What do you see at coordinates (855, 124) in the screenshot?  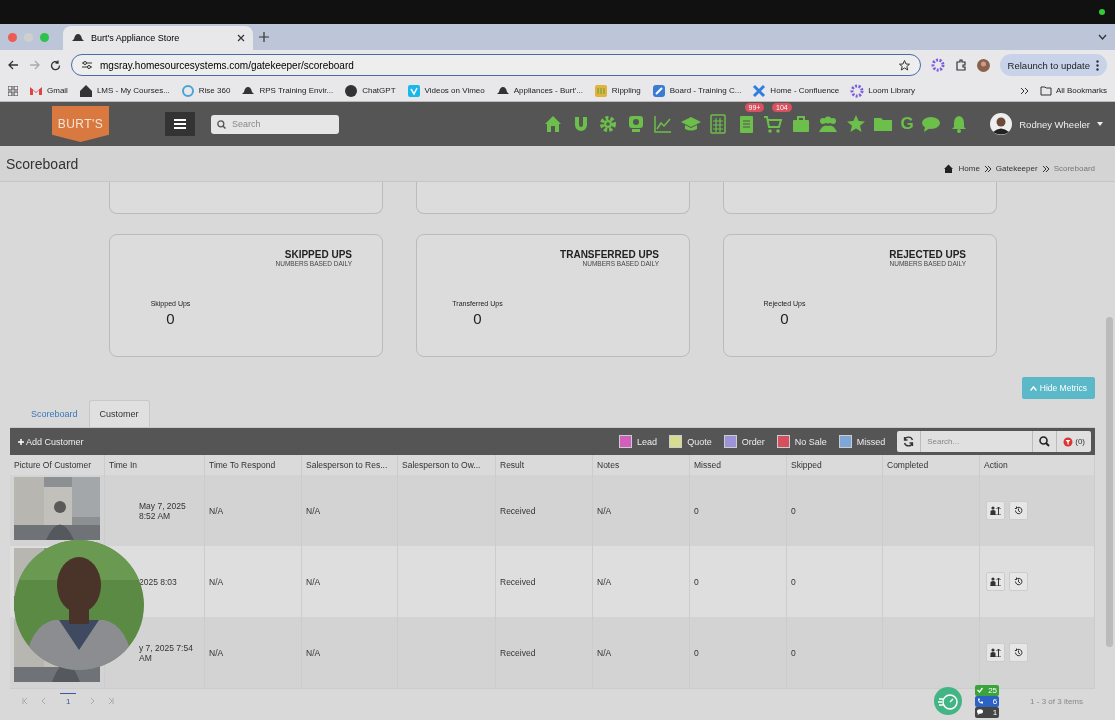 I see `star-icon` at bounding box center [855, 124].